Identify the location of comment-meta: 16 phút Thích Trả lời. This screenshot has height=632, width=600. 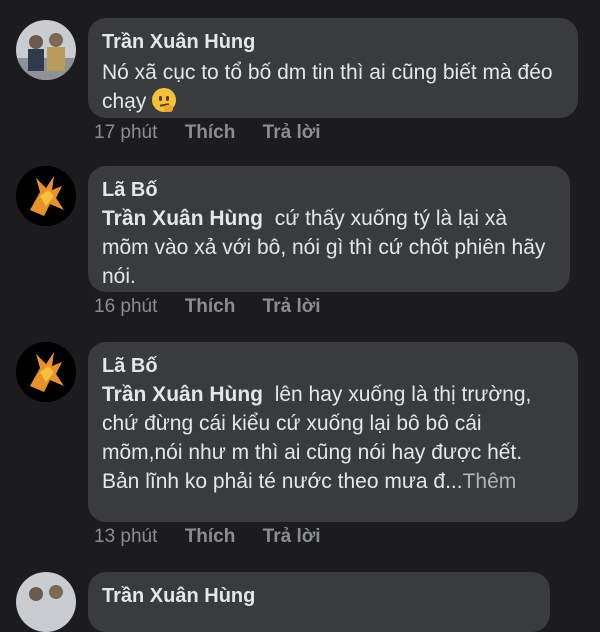
(218, 307).